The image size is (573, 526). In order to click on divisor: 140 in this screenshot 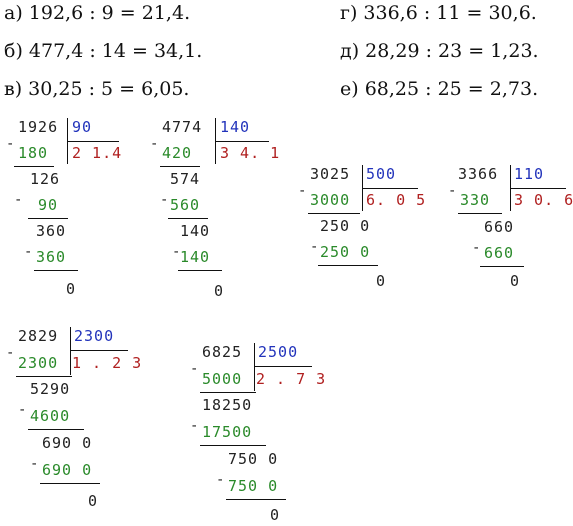, I will do `click(235, 127)`.